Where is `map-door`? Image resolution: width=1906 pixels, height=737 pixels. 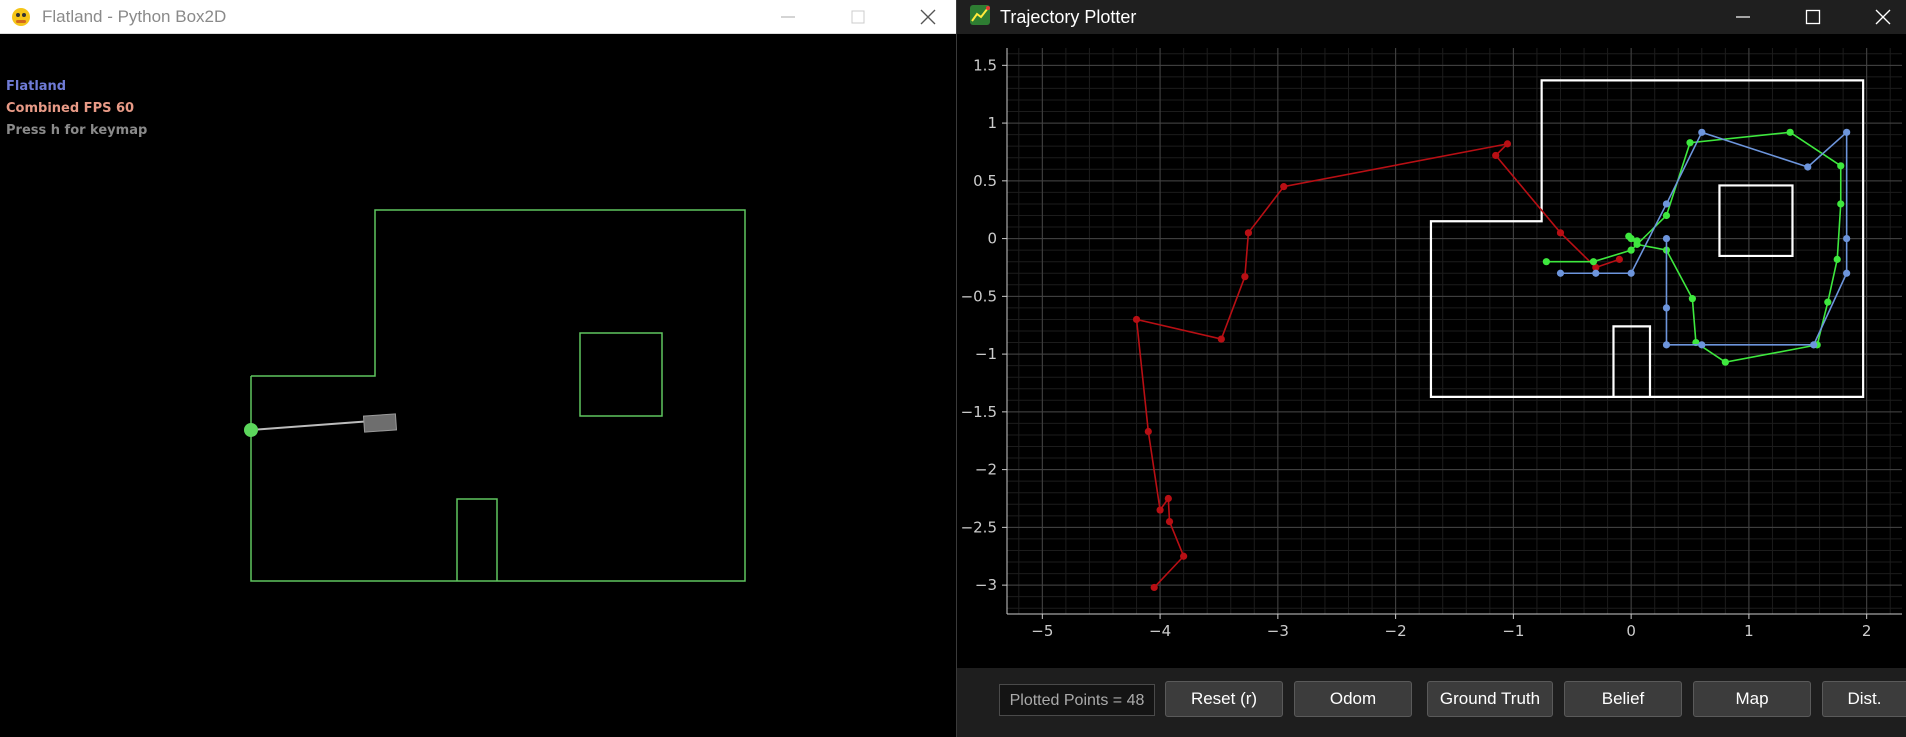
map-door is located at coordinates (1632, 361).